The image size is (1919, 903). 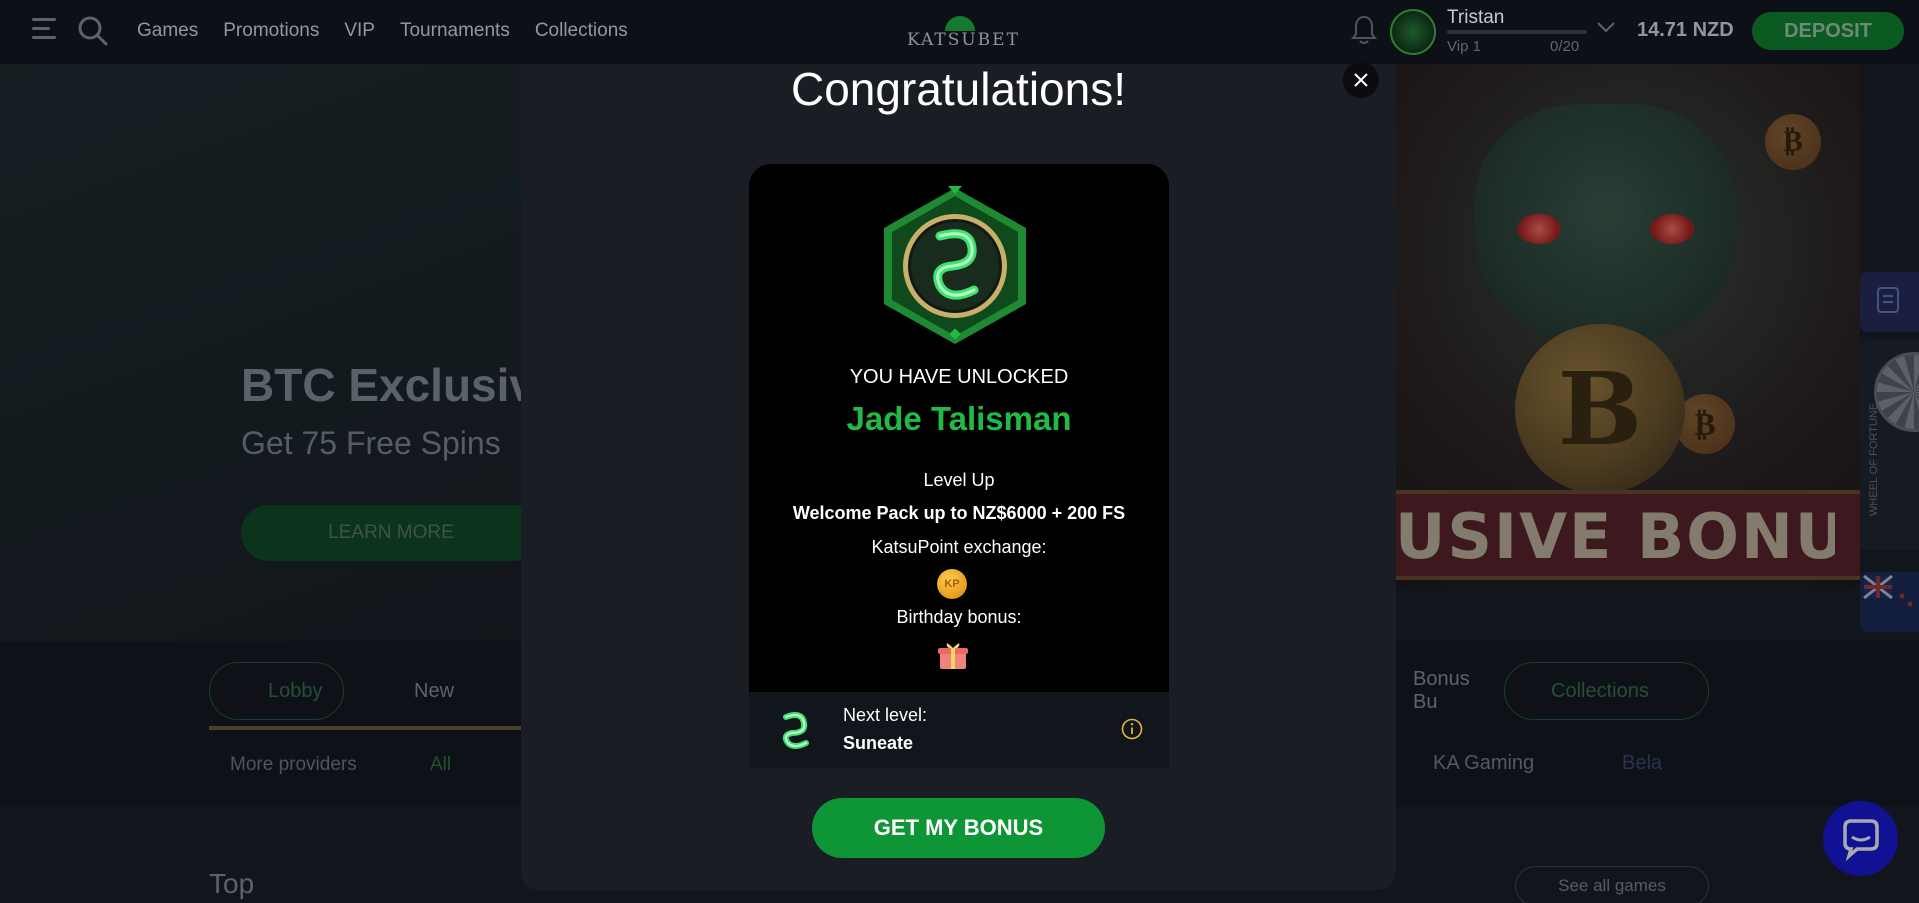 I want to click on katsupoint-exchange-label: KatsuPoint exchange:, so click(x=959, y=547).